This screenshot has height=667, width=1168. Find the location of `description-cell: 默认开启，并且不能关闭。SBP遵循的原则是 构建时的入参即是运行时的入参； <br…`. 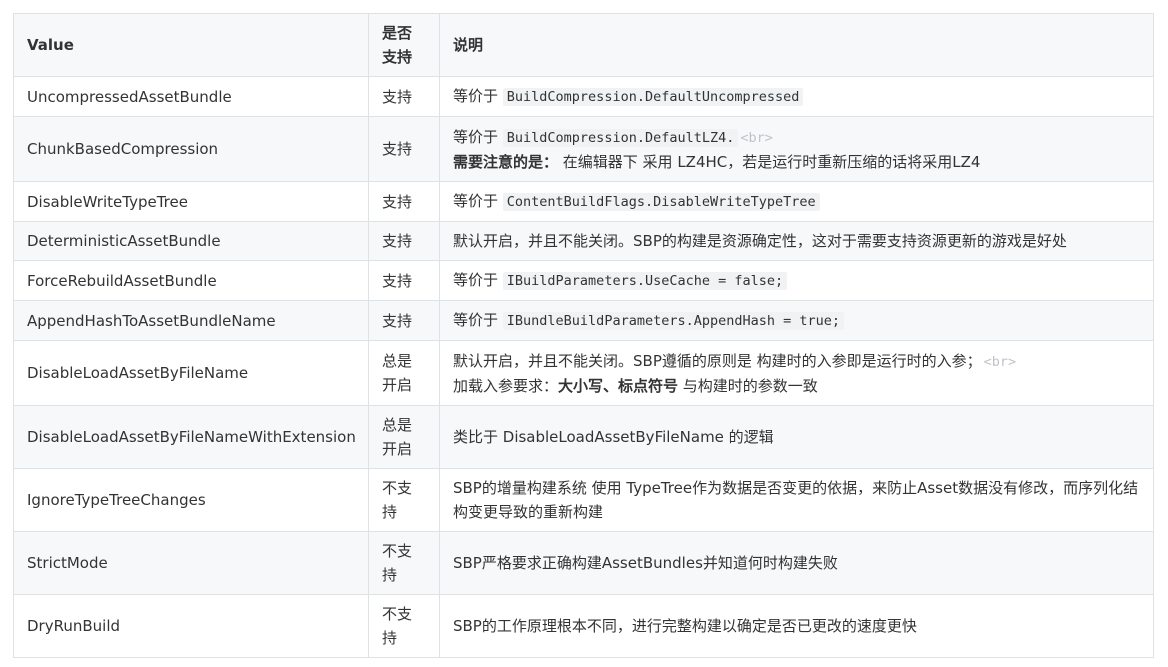

description-cell: 默认开启，并且不能关闭。SBP遵循的原则是 构建时的入参即是运行时的入参； <br… is located at coordinates (796, 373).